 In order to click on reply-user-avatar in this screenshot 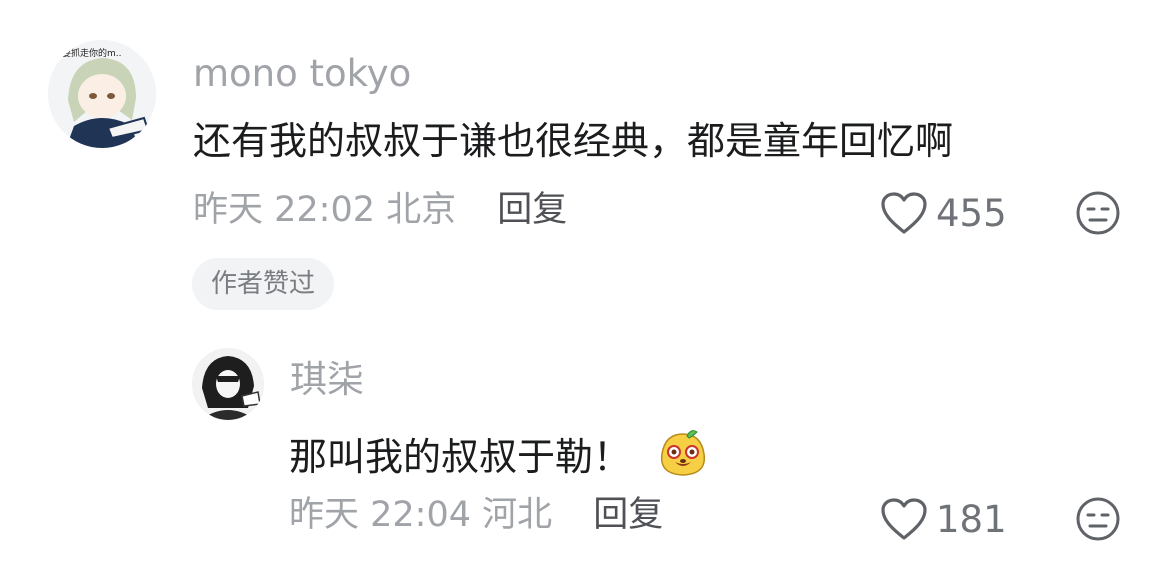, I will do `click(228, 384)`.